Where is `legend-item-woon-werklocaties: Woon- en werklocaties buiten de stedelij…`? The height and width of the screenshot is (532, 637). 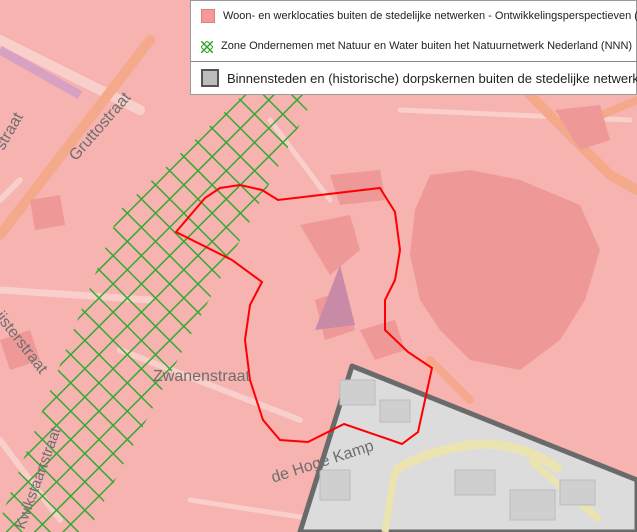
legend-item-woon-werklocaties: Woon- en werklocaties buiten de stedelij… is located at coordinates (414, 16).